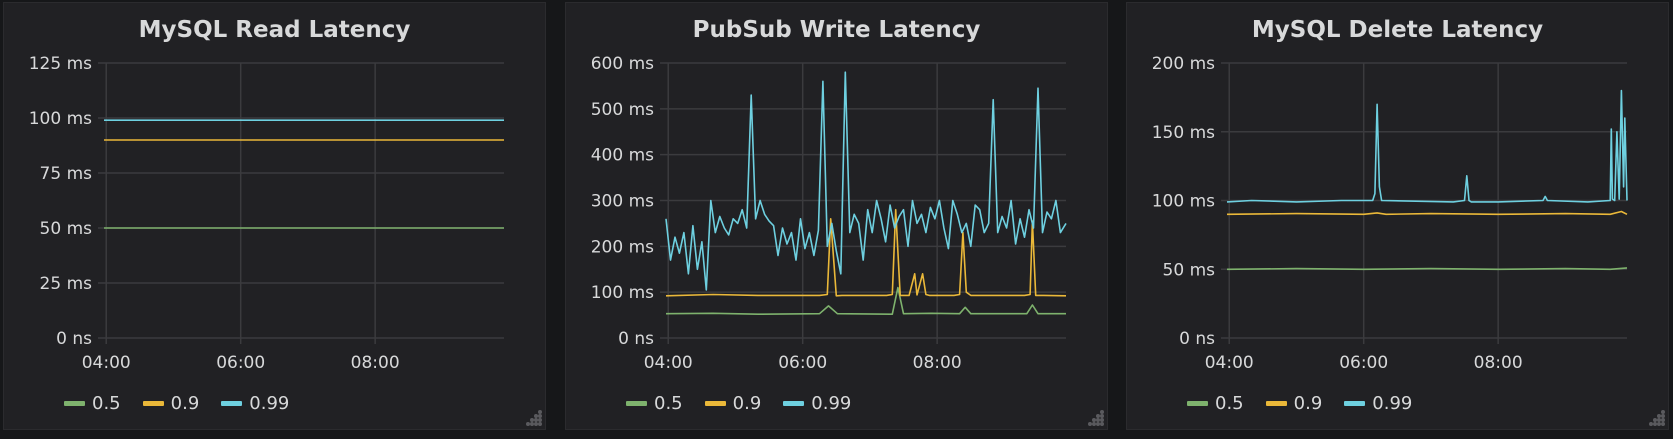 This screenshot has width=1673, height=439. Describe the element at coordinates (622, 110) in the screenshot. I see `y-tick-label: 500 ms` at that location.